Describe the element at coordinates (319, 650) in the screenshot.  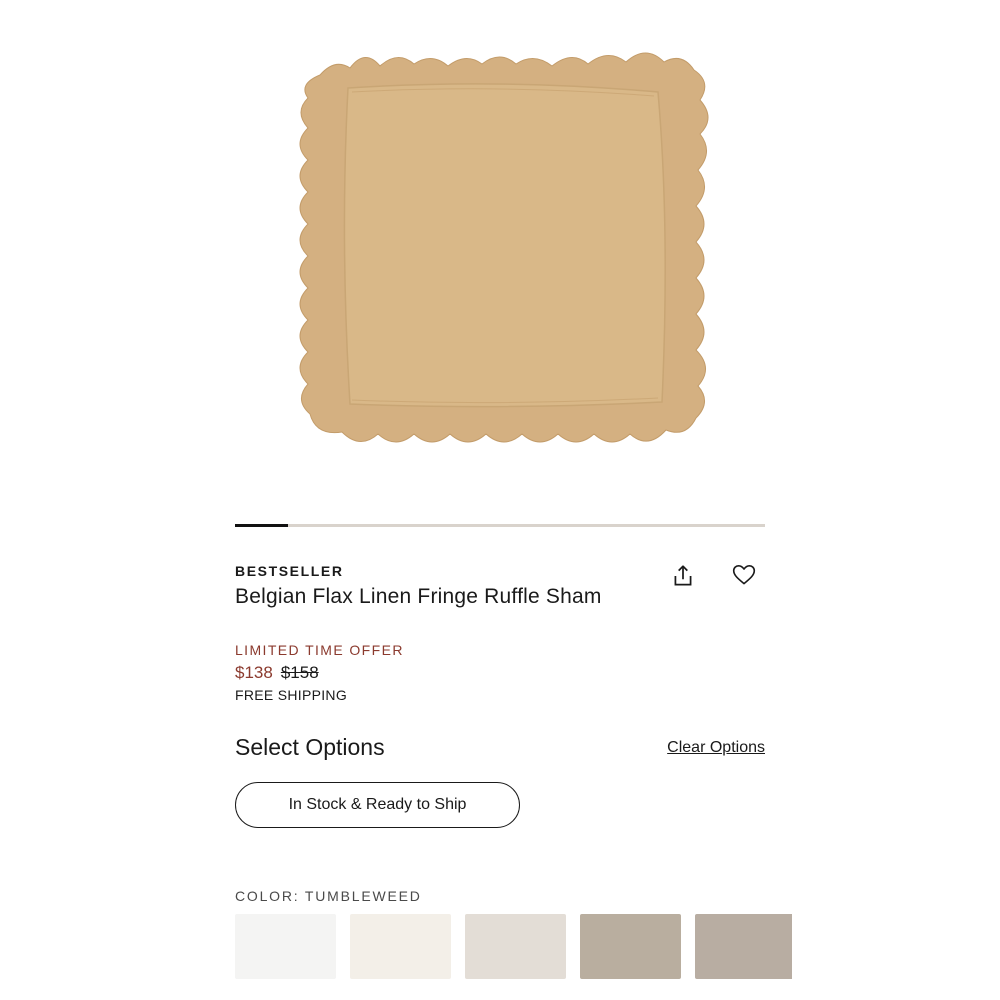
I see `limited-time-offer-label: LIMITED TIME OFFER` at that location.